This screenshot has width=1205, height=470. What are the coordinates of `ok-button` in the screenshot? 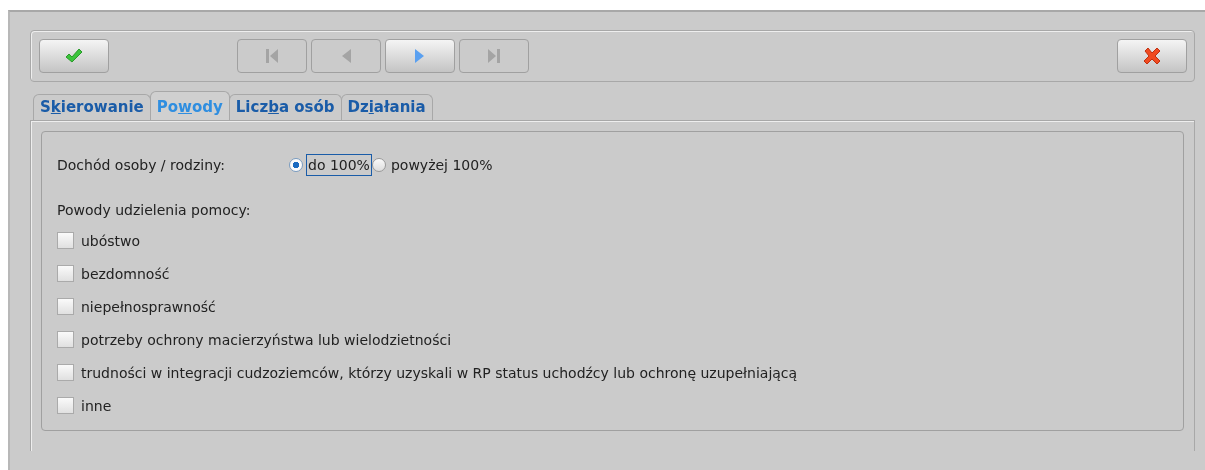 It's located at (74, 56).